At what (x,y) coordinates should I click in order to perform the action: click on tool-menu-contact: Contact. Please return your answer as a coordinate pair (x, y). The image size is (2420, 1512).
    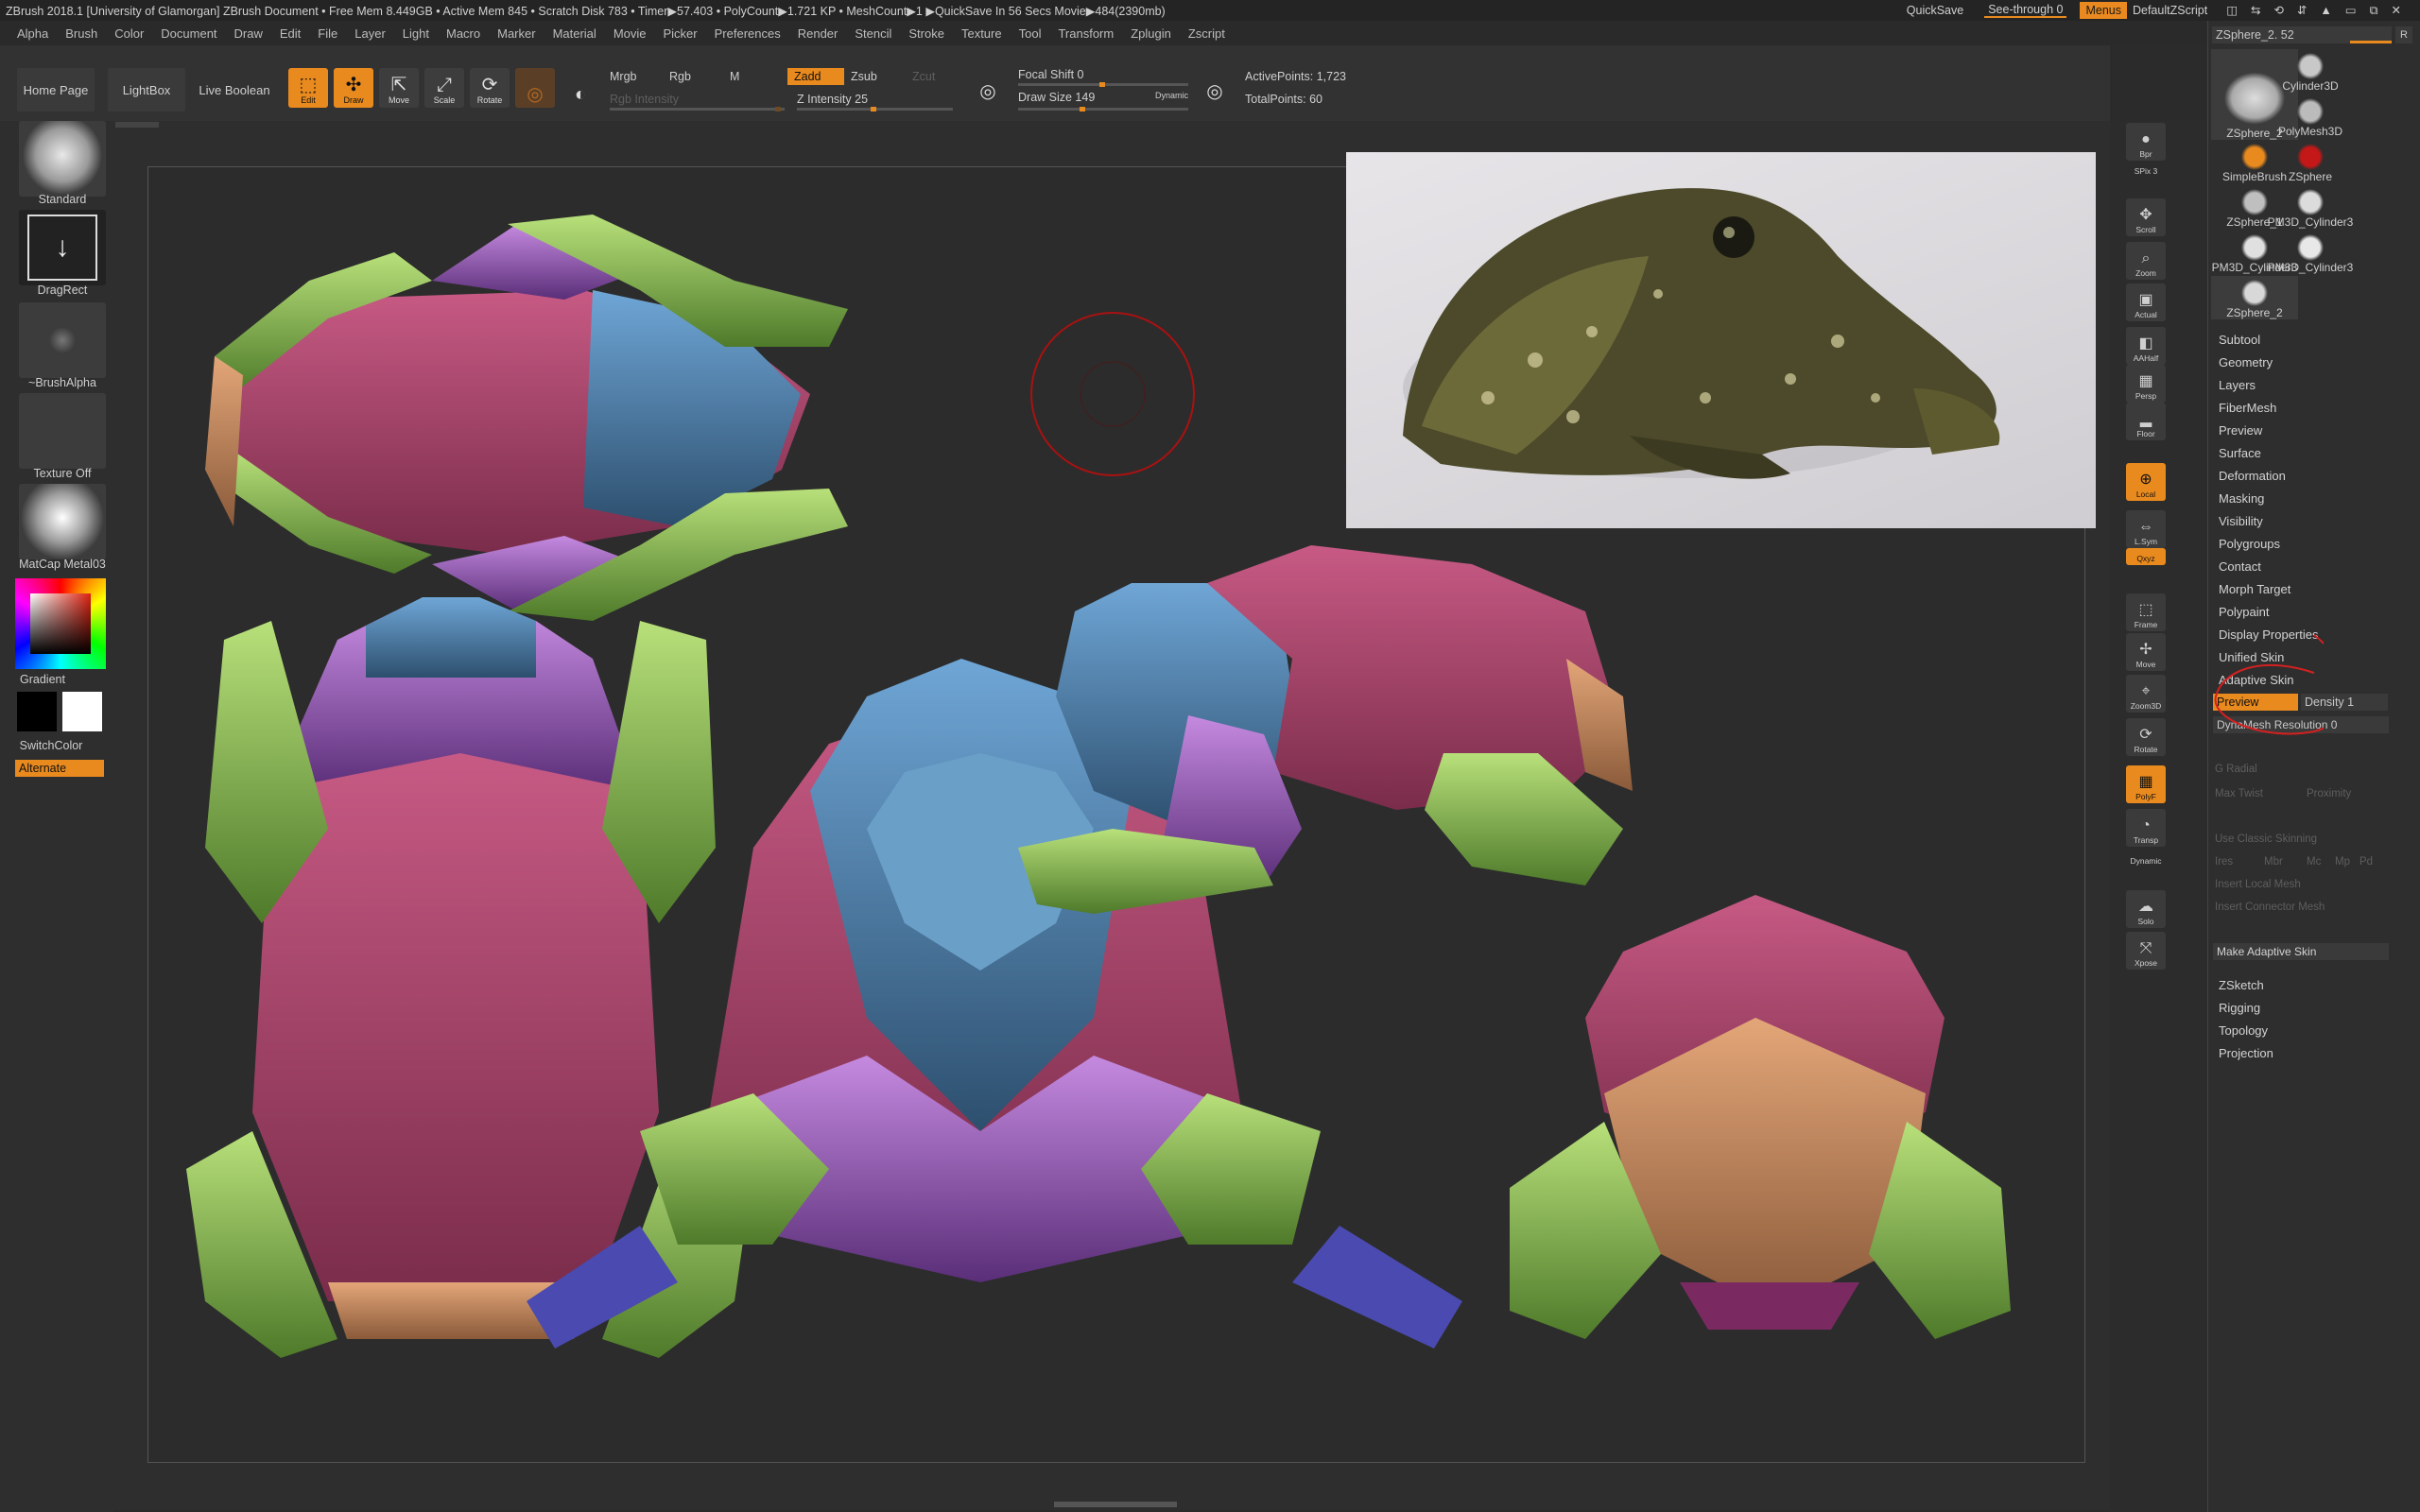
    Looking at the image, I should click on (2240, 566).